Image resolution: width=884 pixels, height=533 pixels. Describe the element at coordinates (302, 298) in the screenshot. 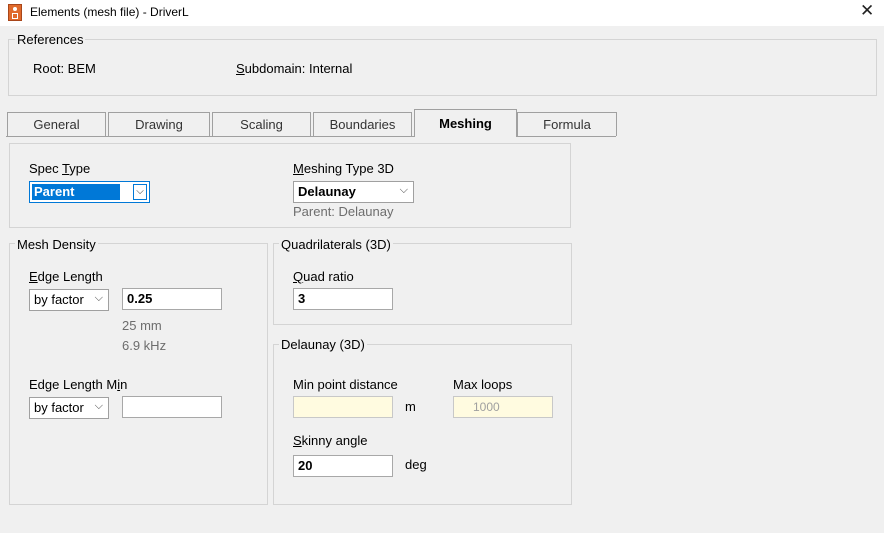

I see `quad-ratio-value: 3` at that location.